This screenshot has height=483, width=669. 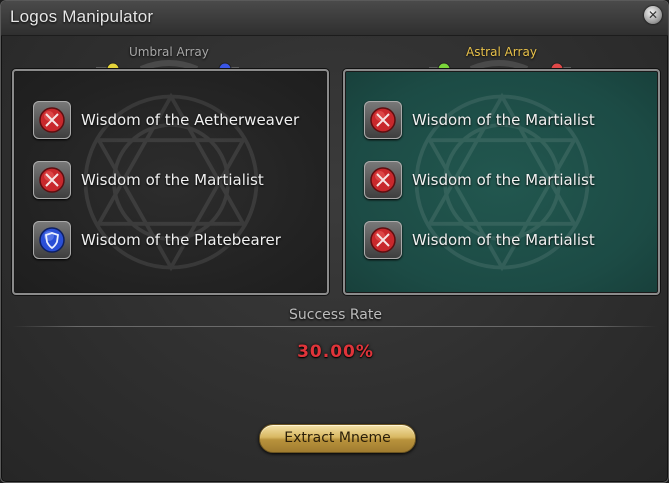 I want to click on close-icon: ✕, so click(x=653, y=15).